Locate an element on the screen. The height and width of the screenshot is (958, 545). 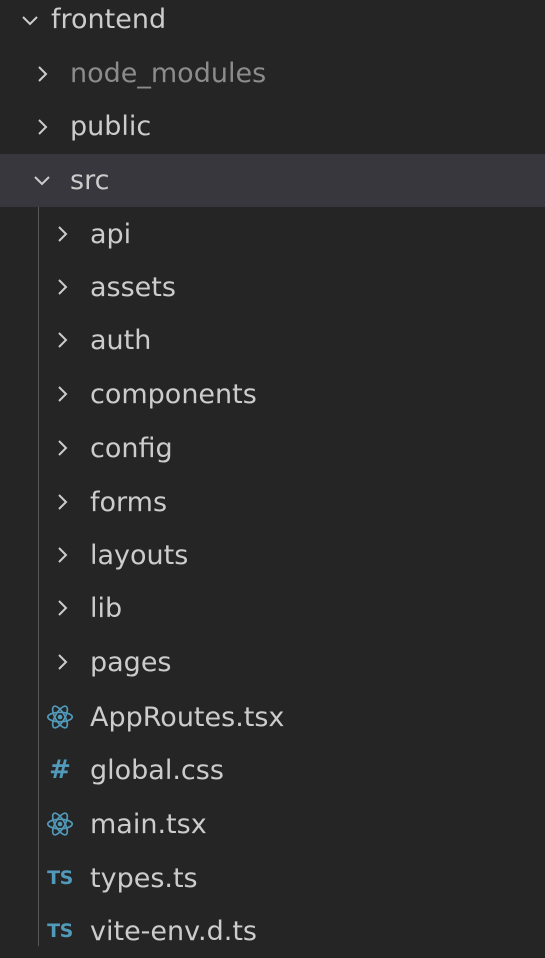
tree-item-label: auth is located at coordinates (121, 340).